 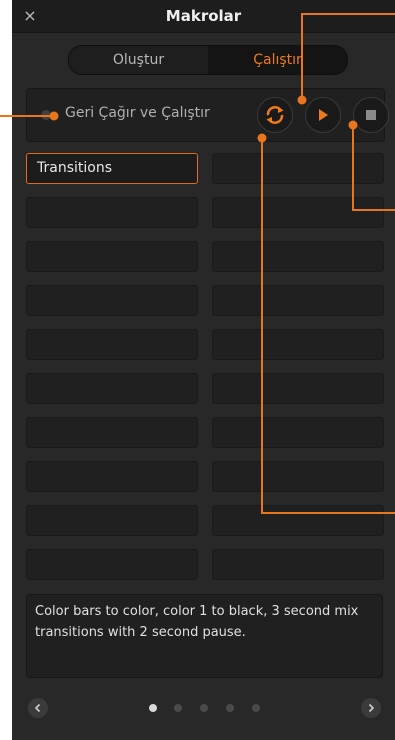 I want to click on title-bar: × Makrolar, so click(x=203, y=16).